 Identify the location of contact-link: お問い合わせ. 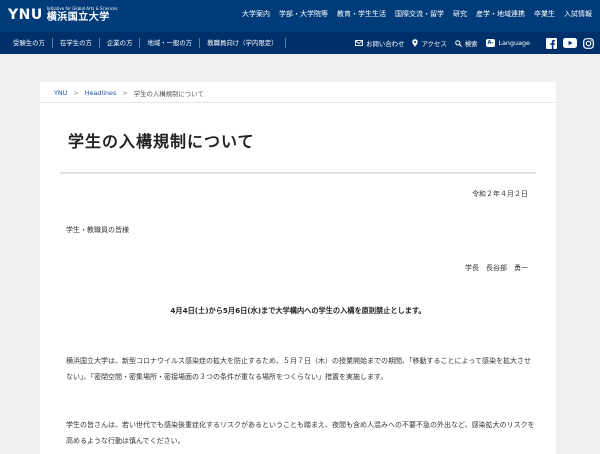
(379, 43).